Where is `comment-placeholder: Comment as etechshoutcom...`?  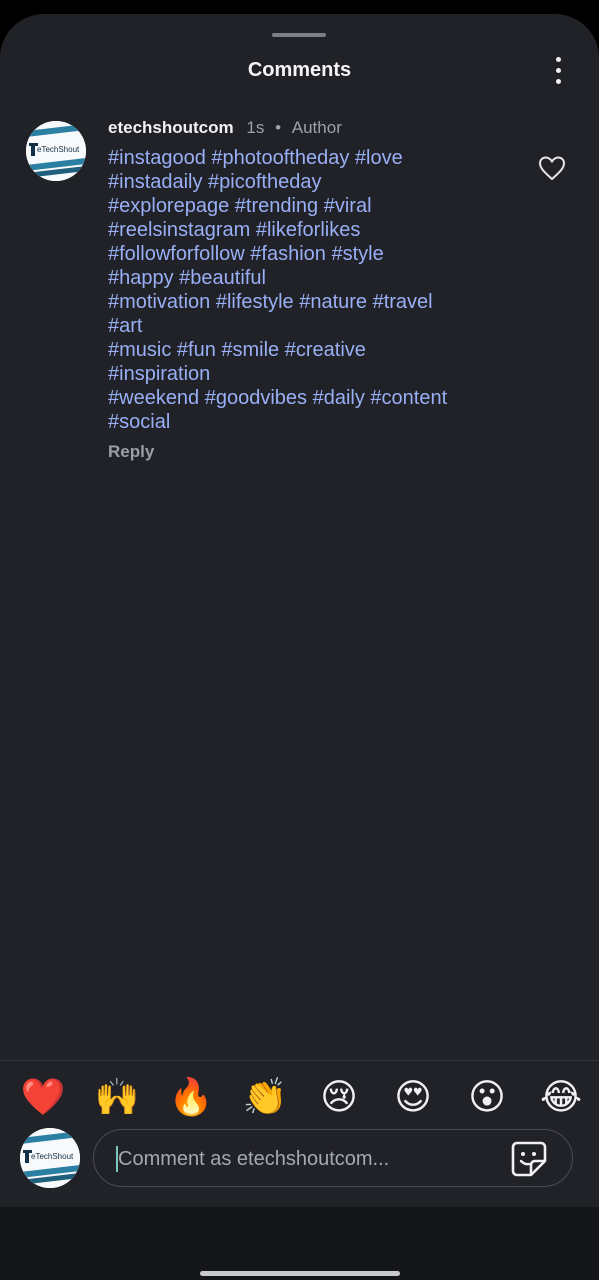
comment-placeholder: Comment as etechshoutcom... is located at coordinates (254, 1159).